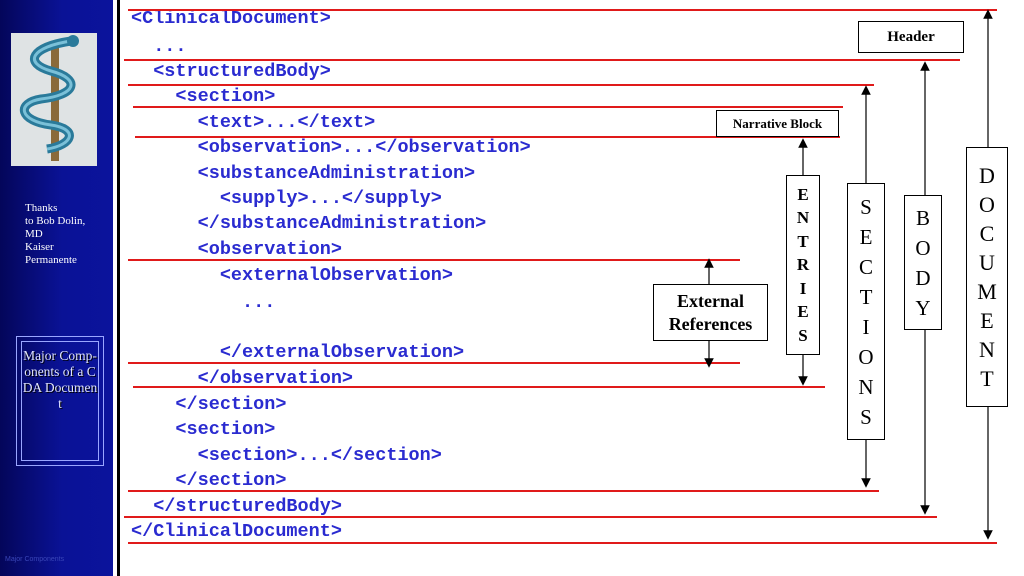 This screenshot has height=576, width=1024. Describe the element at coordinates (987, 277) in the screenshot. I see `document-label: DOCUMENT` at that location.